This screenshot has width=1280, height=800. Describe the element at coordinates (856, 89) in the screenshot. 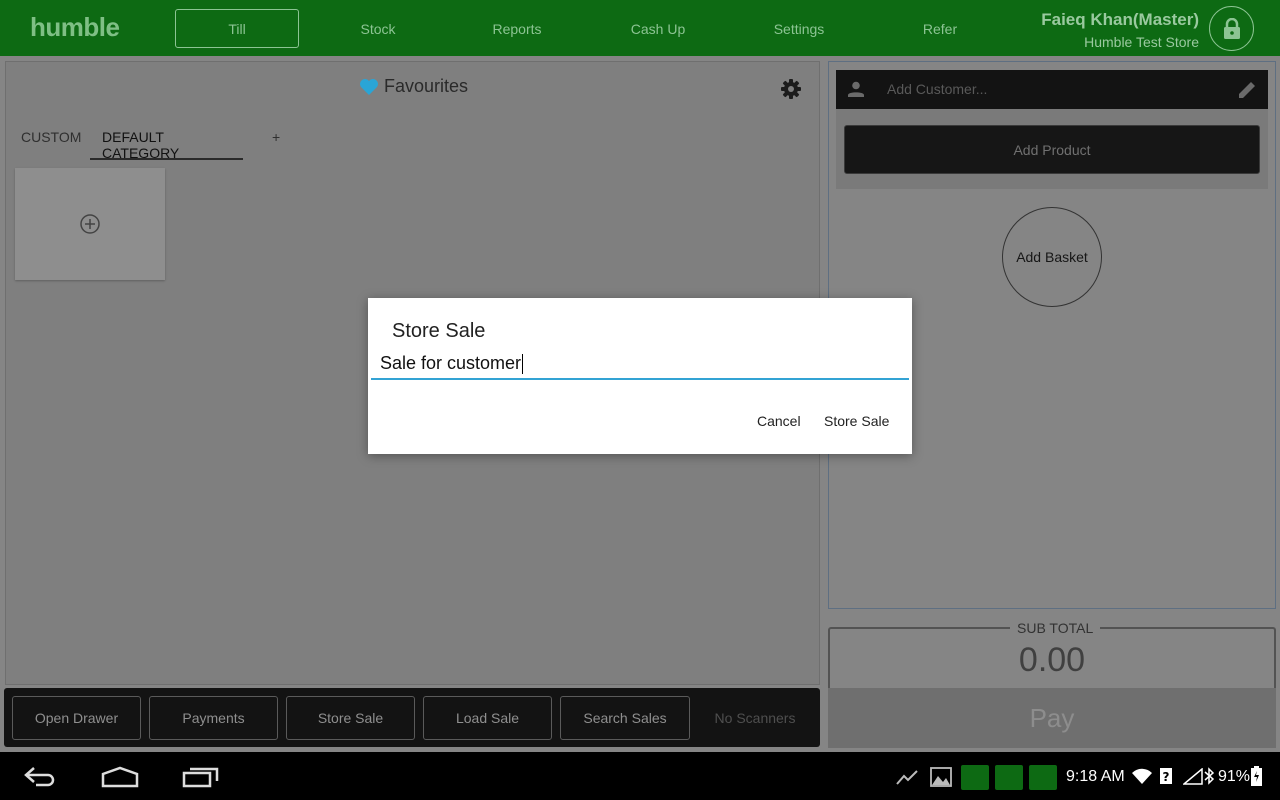

I see `person-icon` at that location.